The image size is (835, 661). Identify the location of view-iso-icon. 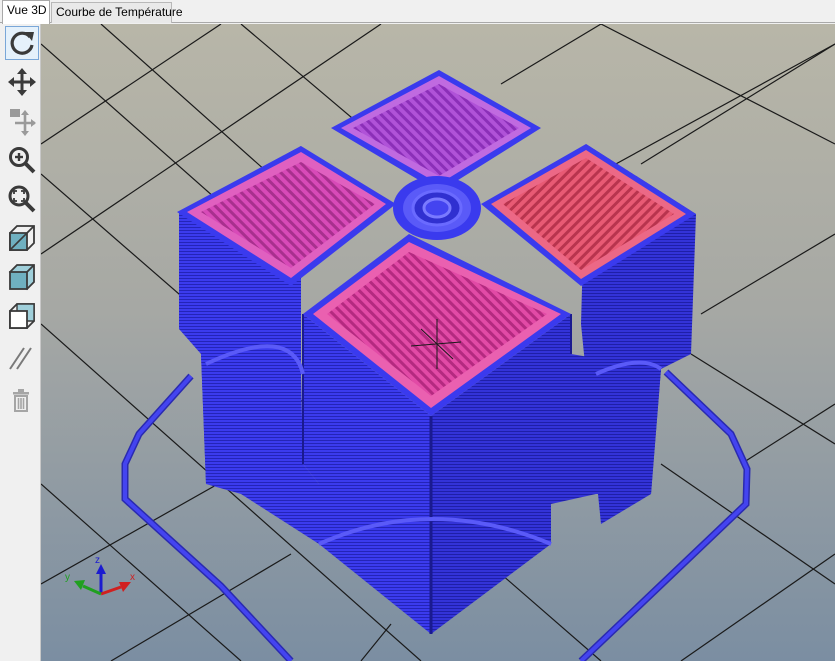
(22, 238).